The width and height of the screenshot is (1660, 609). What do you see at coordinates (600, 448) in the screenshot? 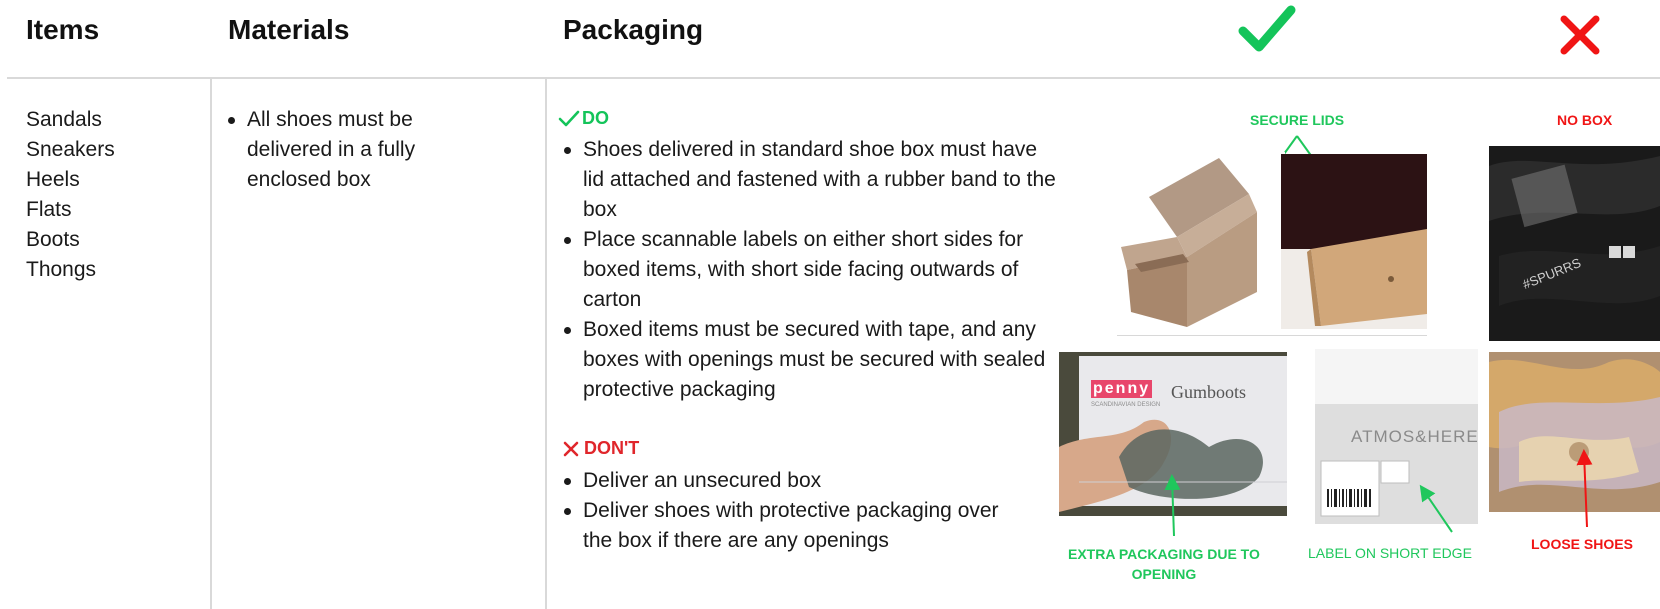
I see `dont-heading: DON'T` at bounding box center [600, 448].